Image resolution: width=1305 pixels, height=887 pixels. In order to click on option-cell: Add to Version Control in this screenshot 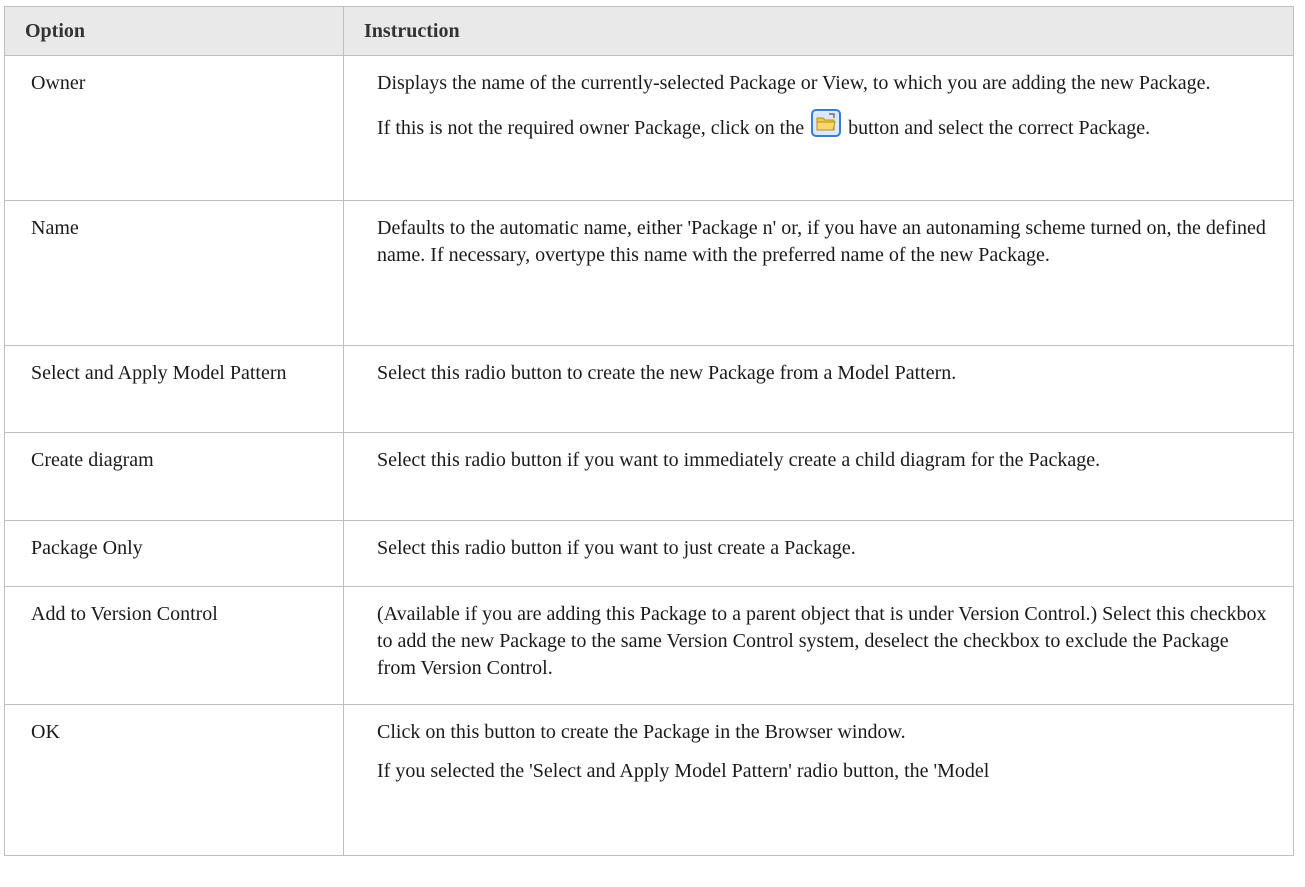, I will do `click(174, 645)`.